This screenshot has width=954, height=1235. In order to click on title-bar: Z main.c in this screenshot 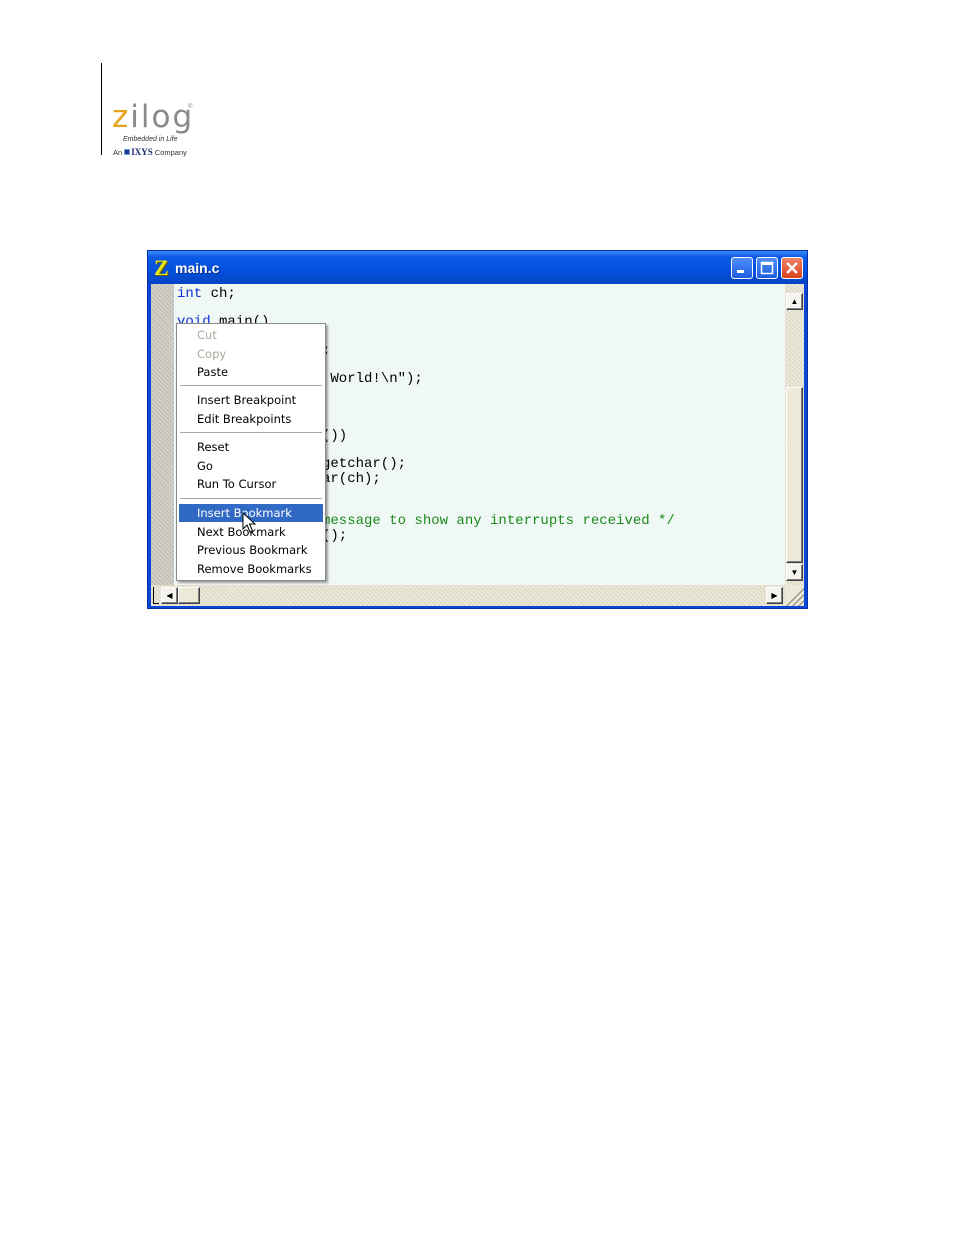, I will do `click(477, 267)`.